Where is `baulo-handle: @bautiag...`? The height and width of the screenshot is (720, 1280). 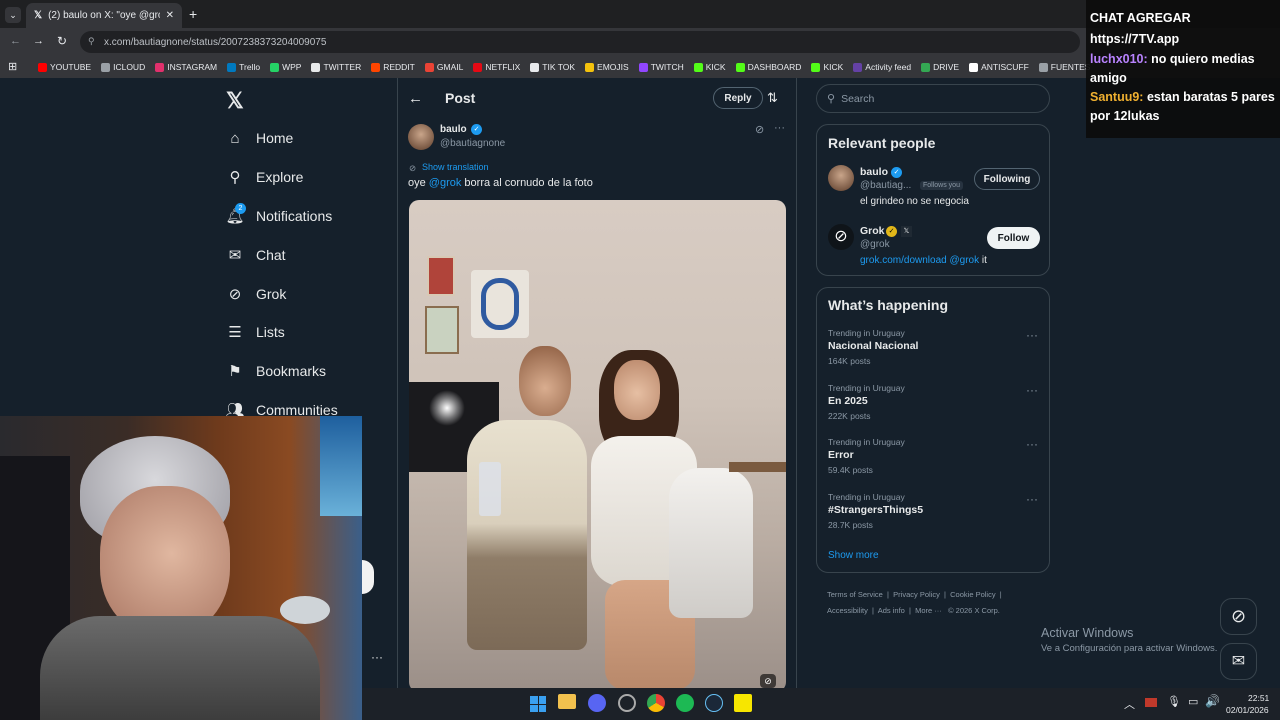
baulo-handle: @bautiag... is located at coordinates (885, 185).